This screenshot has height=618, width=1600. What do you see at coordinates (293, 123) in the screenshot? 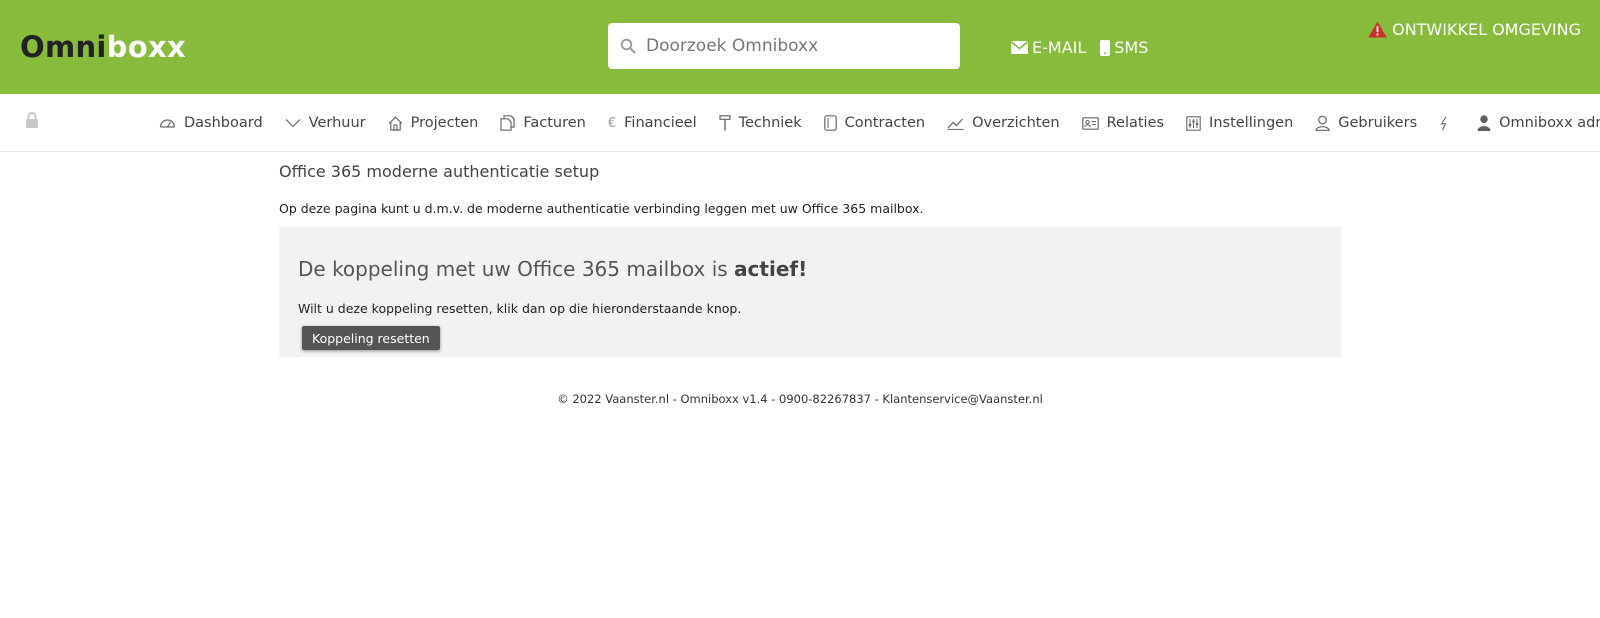
I see `chevron-down-icon` at bounding box center [293, 123].